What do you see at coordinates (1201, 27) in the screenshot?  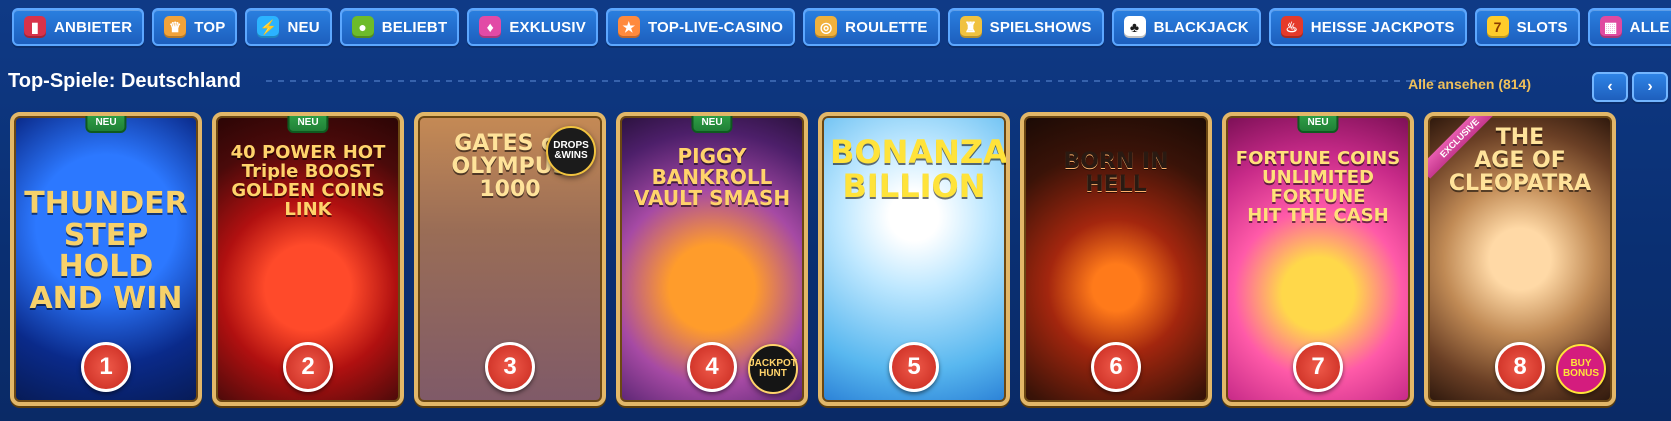 I see `nav-label: BLACKJACK` at bounding box center [1201, 27].